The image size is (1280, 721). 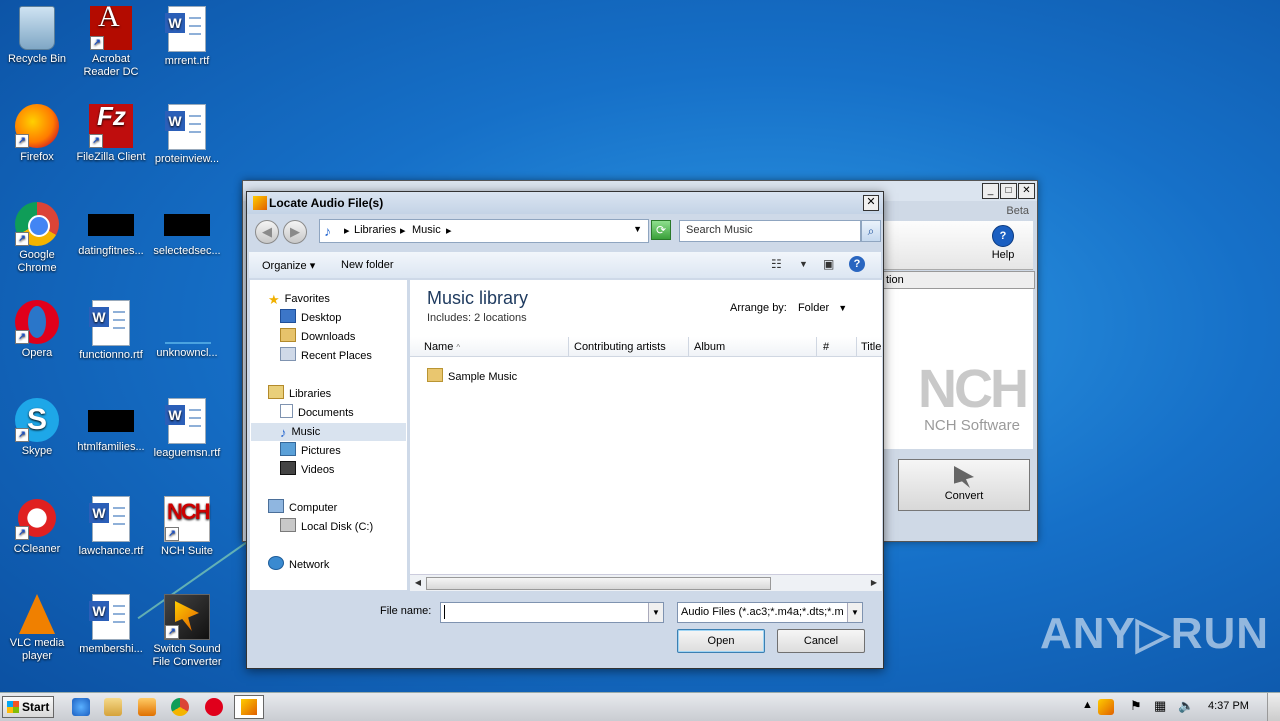 I want to click on desktop-icon-nch-suite: NCH ↗ NCH Suite, so click(x=187, y=525).